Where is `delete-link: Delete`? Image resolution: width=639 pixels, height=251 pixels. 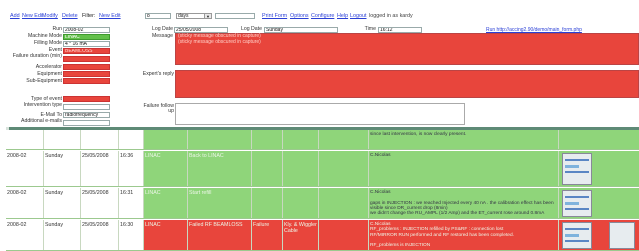
delete-link: Delete is located at coordinates (70, 16).